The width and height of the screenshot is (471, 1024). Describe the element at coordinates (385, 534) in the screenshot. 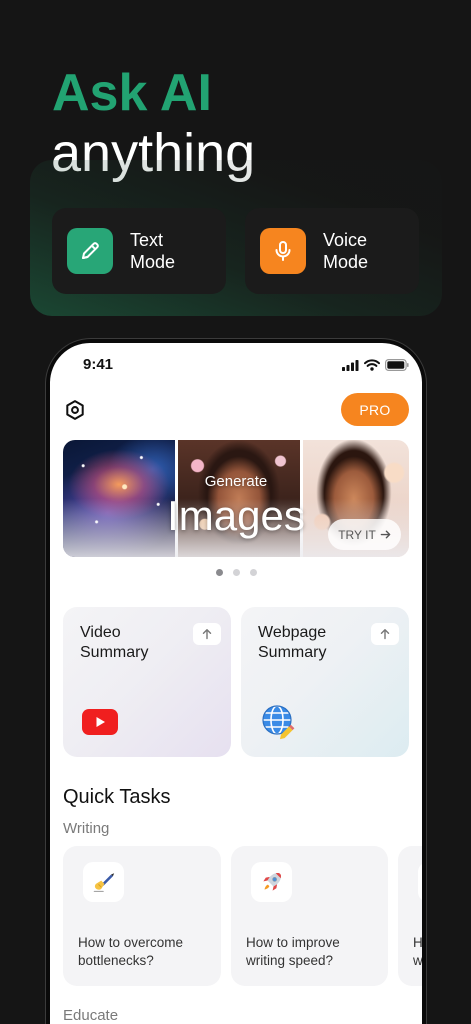

I see `arrow-right-icon` at that location.